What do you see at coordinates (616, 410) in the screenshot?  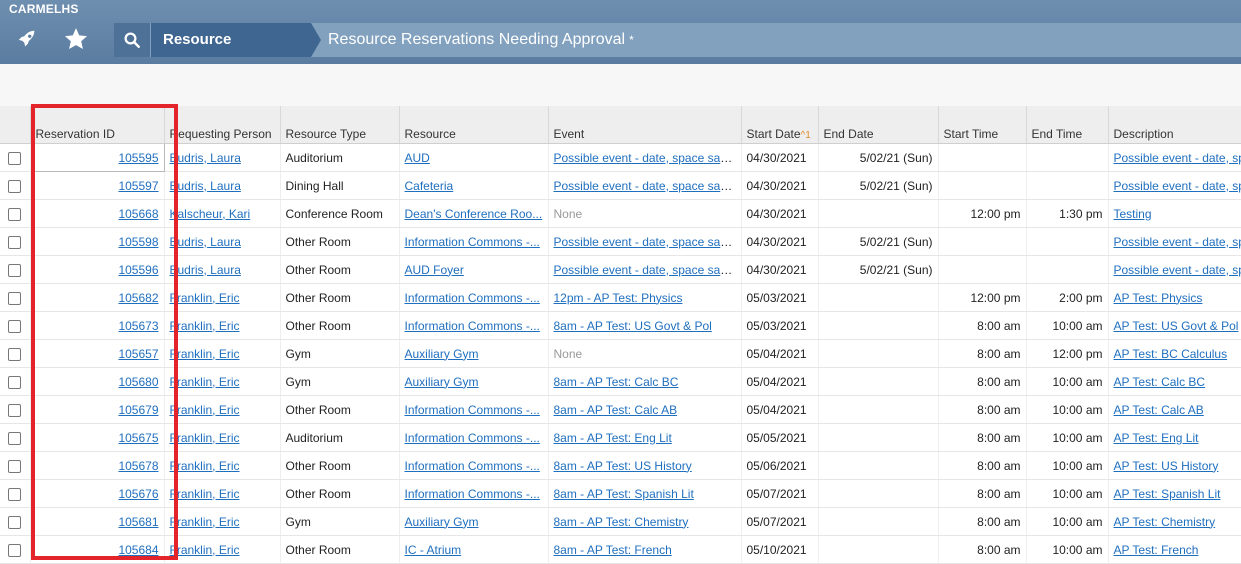 I see `event-link: 8am - AP Test: Calc AB` at bounding box center [616, 410].